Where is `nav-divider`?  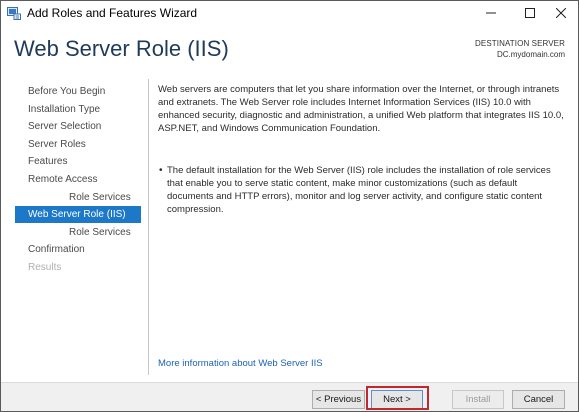 nav-divider is located at coordinates (148, 227).